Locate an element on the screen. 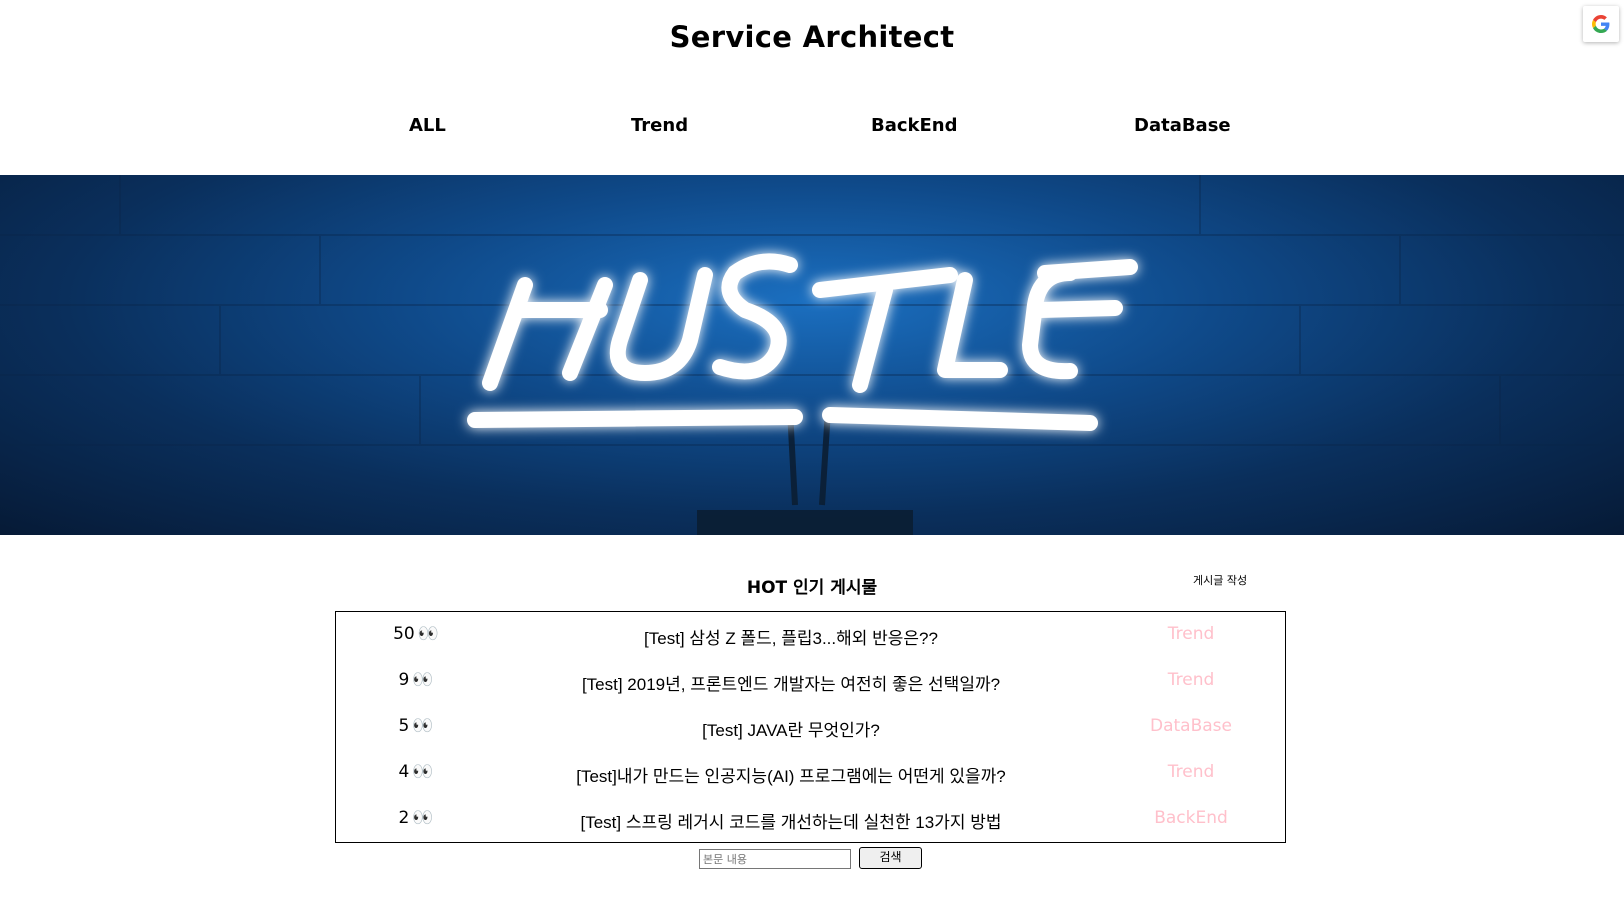  google-translate-button is located at coordinates (1601, 24).